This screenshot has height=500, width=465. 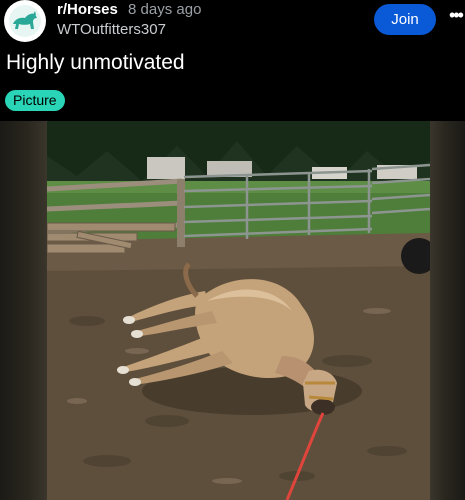 I want to click on join-button: Join, so click(x=405, y=19).